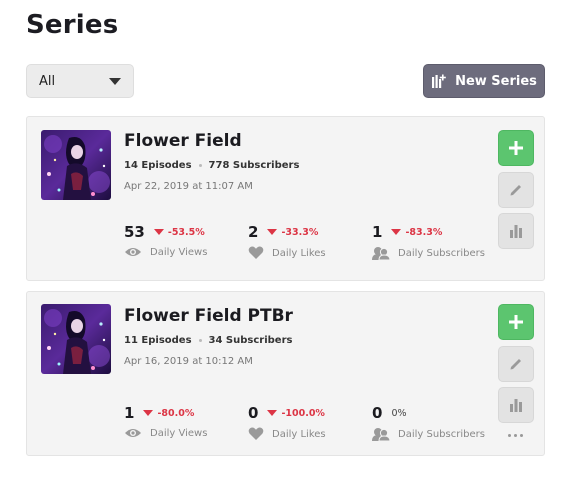  I want to click on series-date: Apr 22, 2019 at 11:07 AM, so click(188, 186).